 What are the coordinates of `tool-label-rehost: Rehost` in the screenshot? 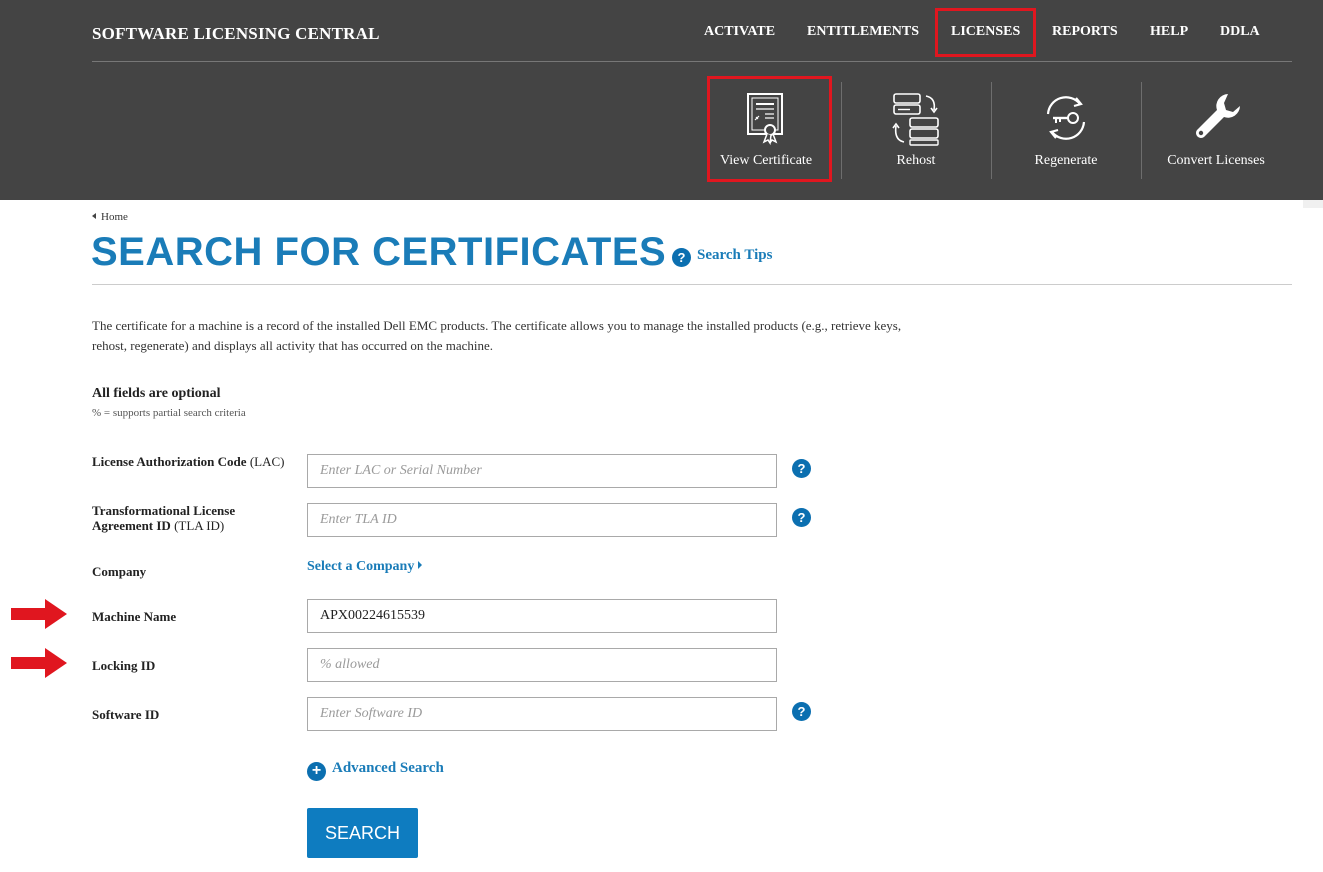 It's located at (916, 160).